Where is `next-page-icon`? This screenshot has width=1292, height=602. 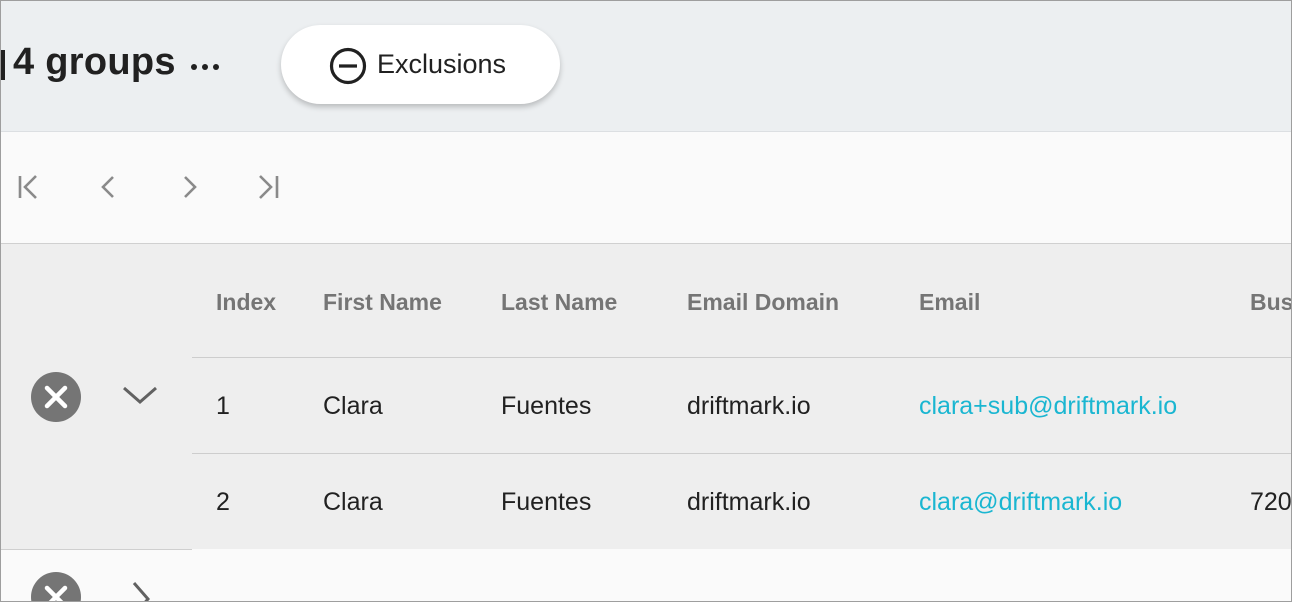 next-page-icon is located at coordinates (189, 187).